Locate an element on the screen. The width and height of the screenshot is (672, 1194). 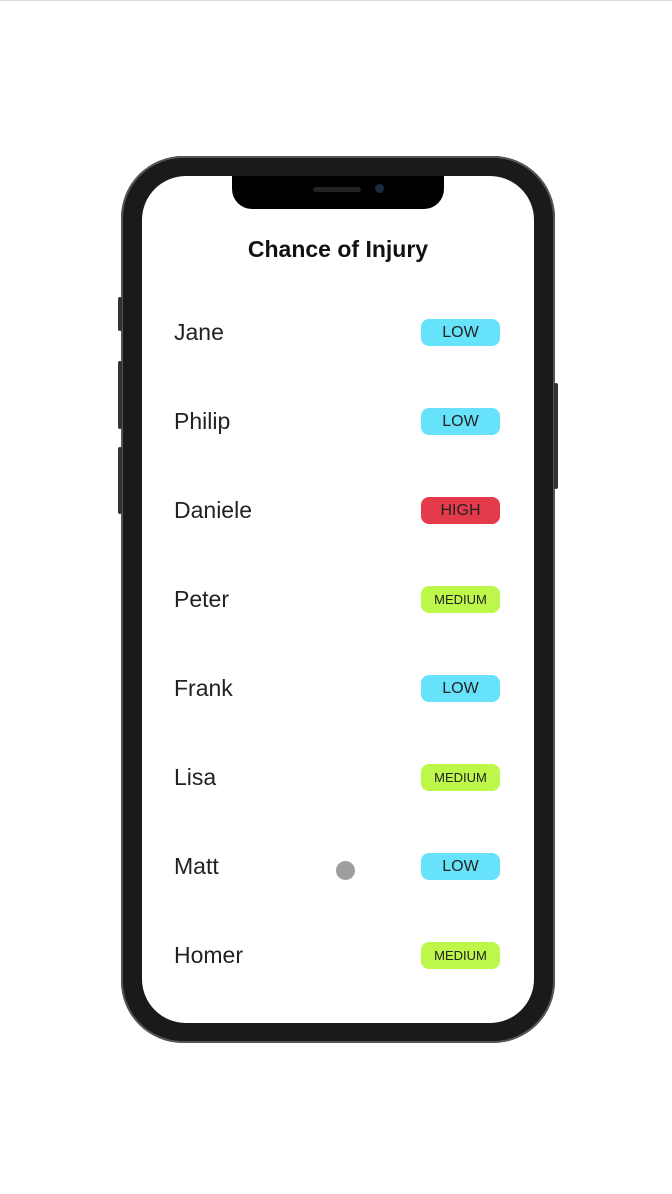
risk-badge: HIGH is located at coordinates (460, 510).